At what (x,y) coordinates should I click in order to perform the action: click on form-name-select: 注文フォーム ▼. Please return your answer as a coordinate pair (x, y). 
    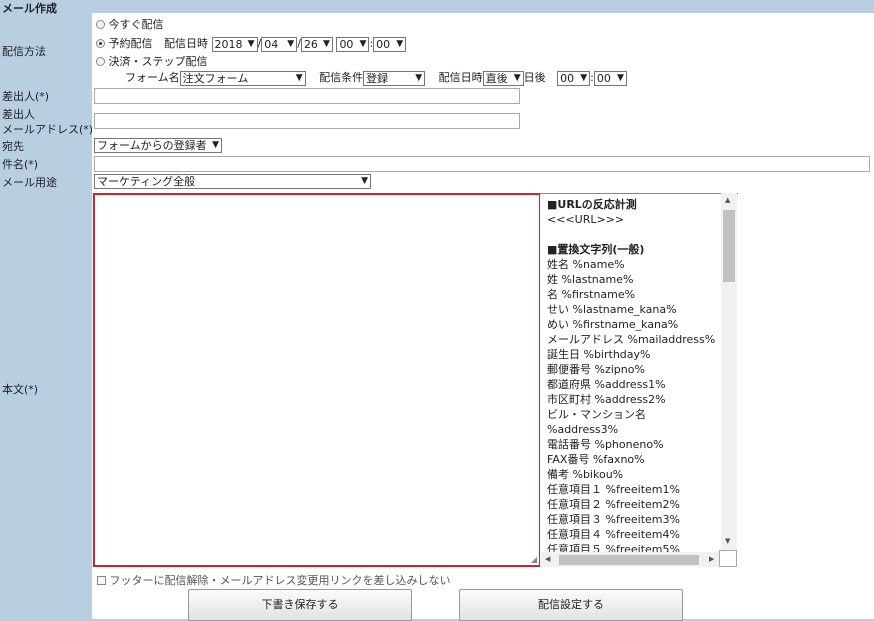
    Looking at the image, I should click on (242, 78).